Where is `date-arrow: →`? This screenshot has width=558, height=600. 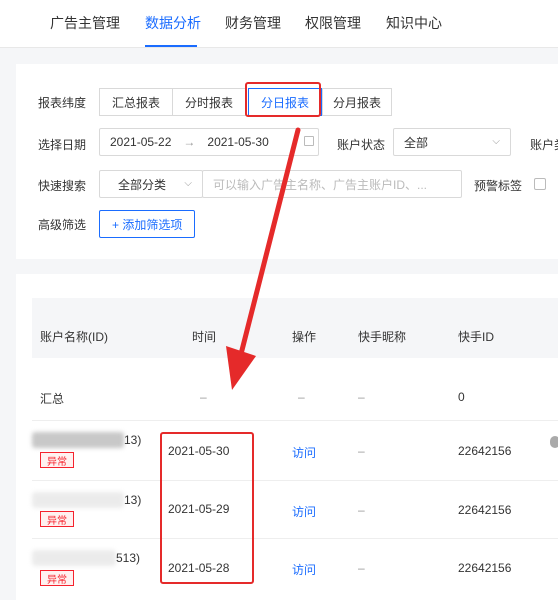 date-arrow: → is located at coordinates (189, 142).